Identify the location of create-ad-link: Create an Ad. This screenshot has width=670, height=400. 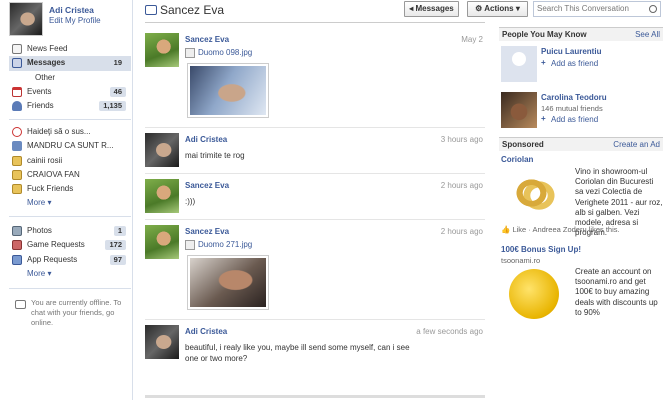
(636, 145).